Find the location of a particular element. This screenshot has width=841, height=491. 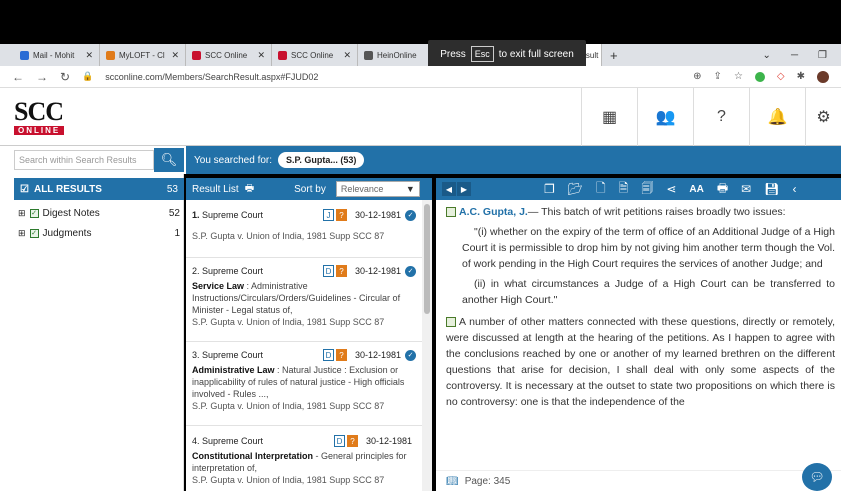

filter-item-digest-notes: ⊞ ✓ Digest Notes 52 is located at coordinates (99, 213).